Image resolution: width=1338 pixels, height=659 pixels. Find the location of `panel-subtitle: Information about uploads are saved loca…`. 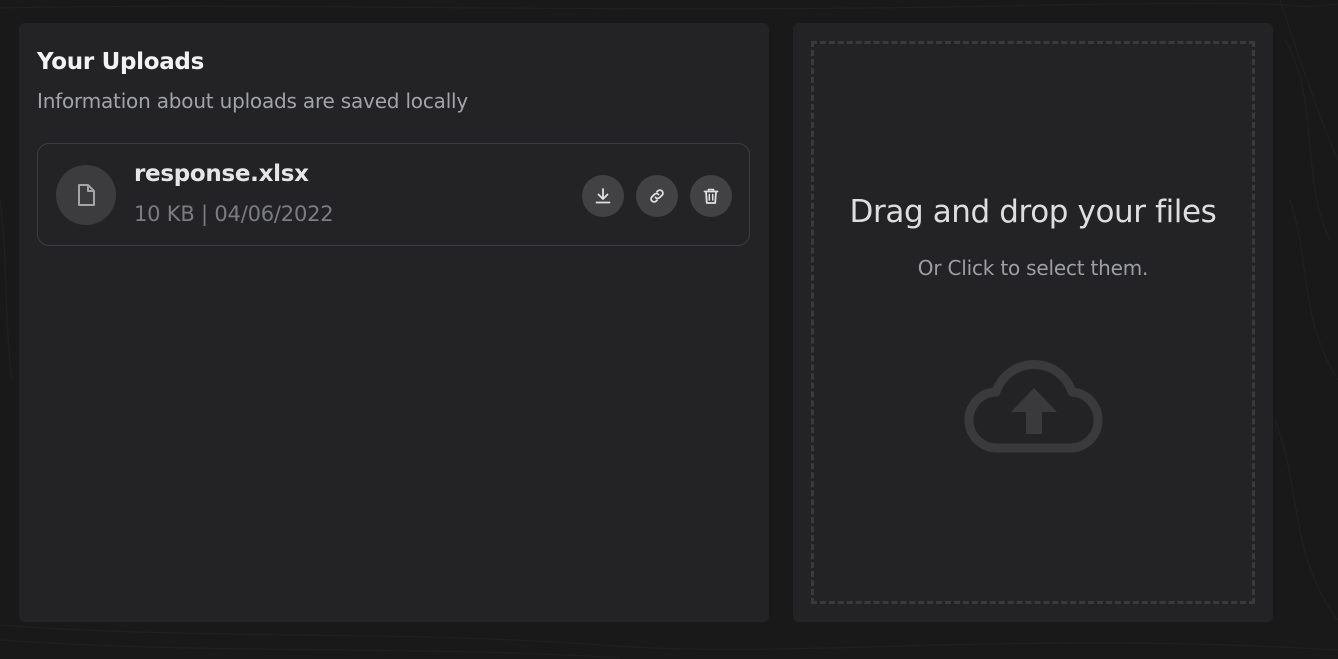

panel-subtitle: Information about uploads are saved loca… is located at coordinates (253, 101).